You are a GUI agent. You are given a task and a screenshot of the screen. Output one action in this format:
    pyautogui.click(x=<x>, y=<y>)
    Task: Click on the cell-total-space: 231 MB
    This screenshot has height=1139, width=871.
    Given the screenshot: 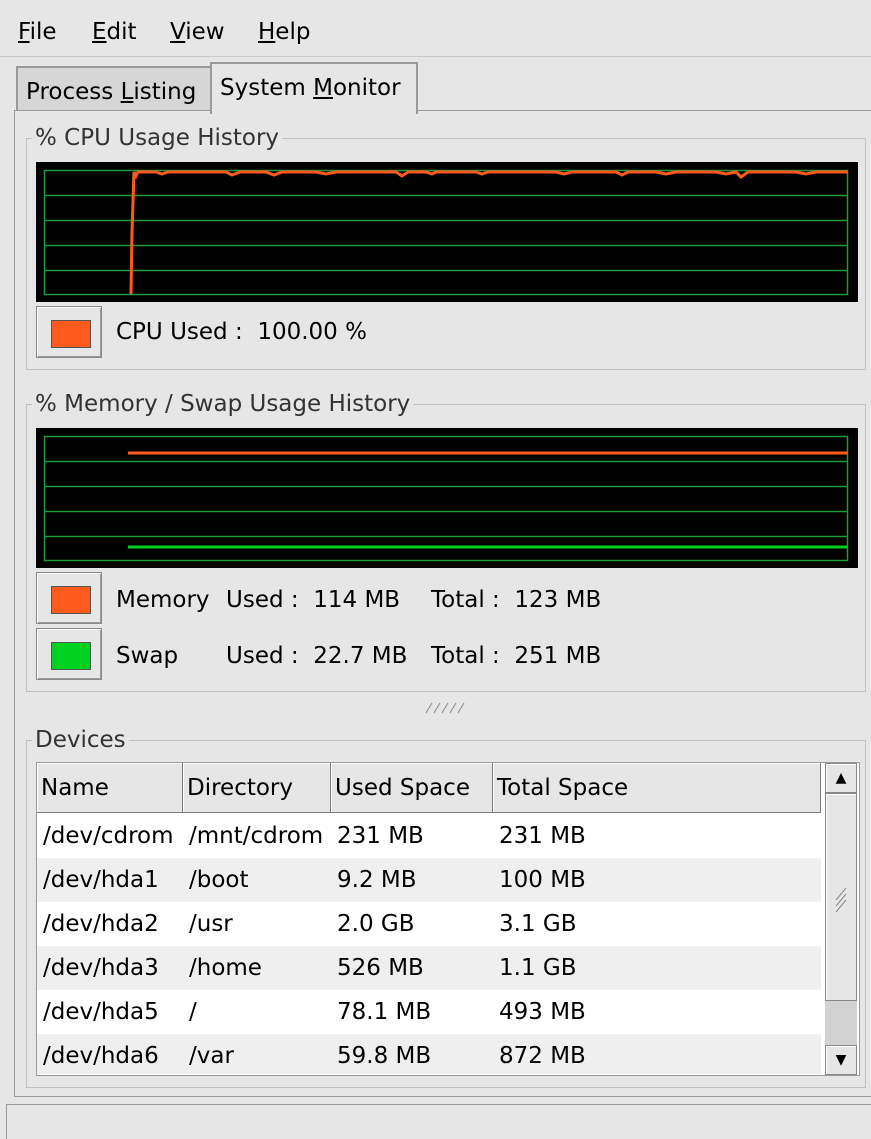 What is the action you would take?
    pyautogui.click(x=542, y=836)
    